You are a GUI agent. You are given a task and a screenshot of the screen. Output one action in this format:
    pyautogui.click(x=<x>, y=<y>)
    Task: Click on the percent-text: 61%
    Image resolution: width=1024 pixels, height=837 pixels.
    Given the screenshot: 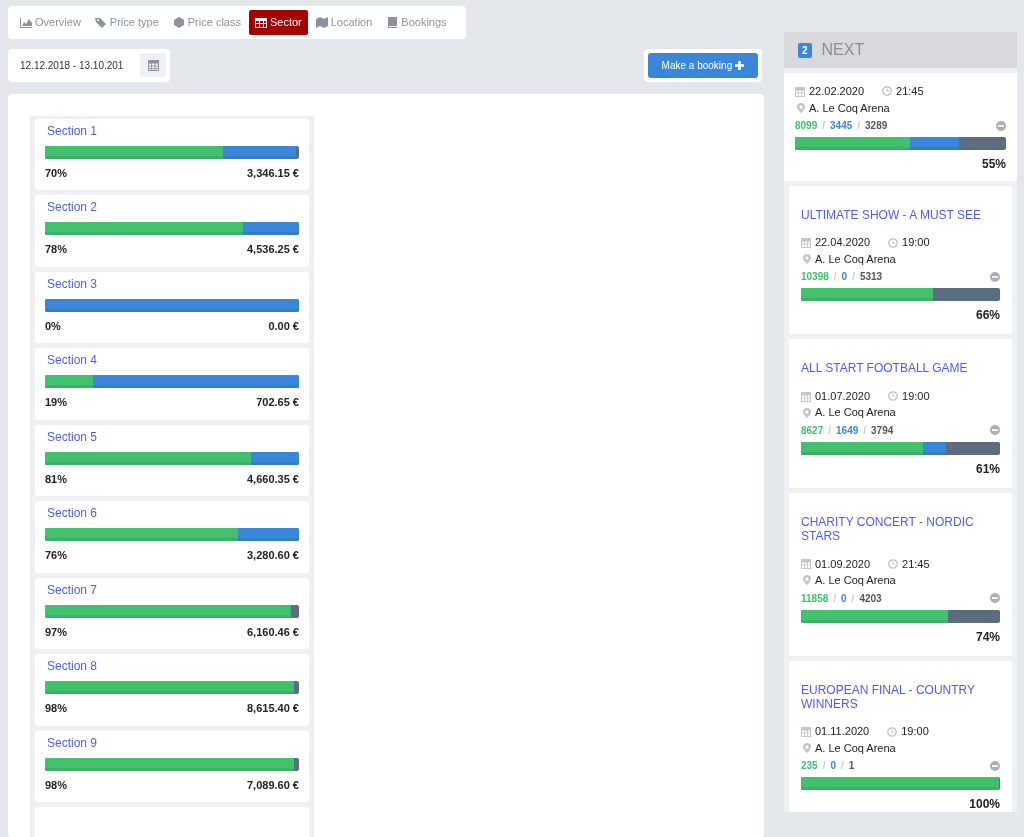 What is the action you would take?
    pyautogui.click(x=987, y=469)
    